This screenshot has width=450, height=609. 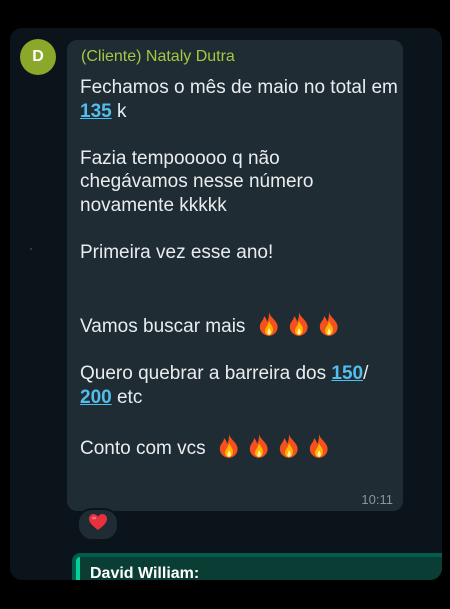 What do you see at coordinates (377, 499) in the screenshot?
I see `message-timestamp: 10:11` at bounding box center [377, 499].